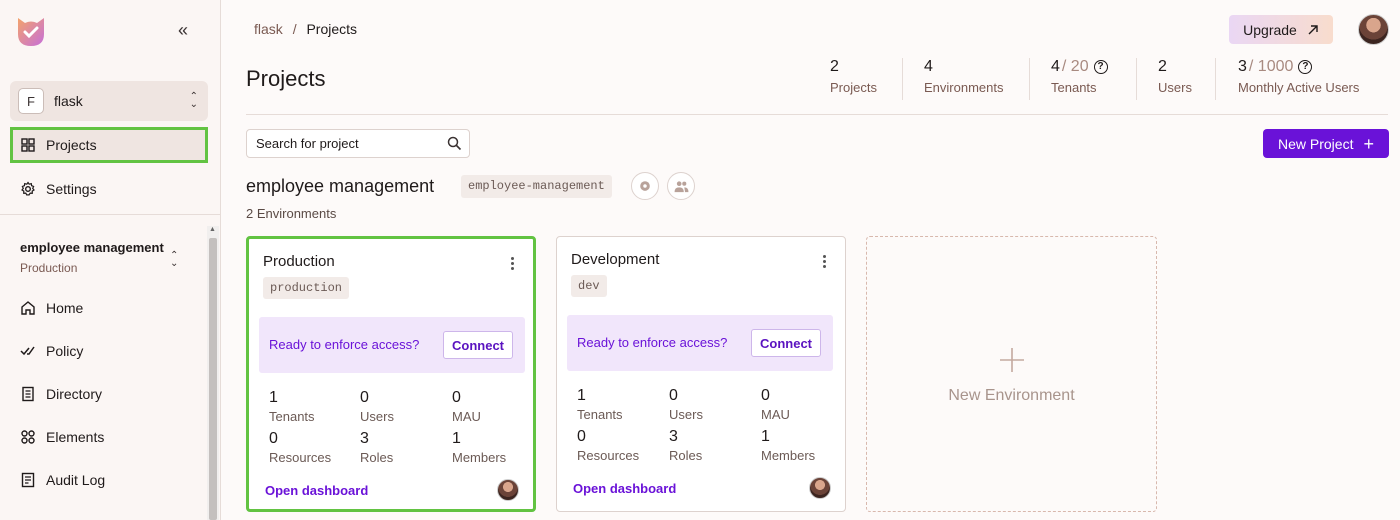 This screenshot has height=520, width=1400. What do you see at coordinates (27, 351) in the screenshot?
I see `policy-check-icon` at bounding box center [27, 351].